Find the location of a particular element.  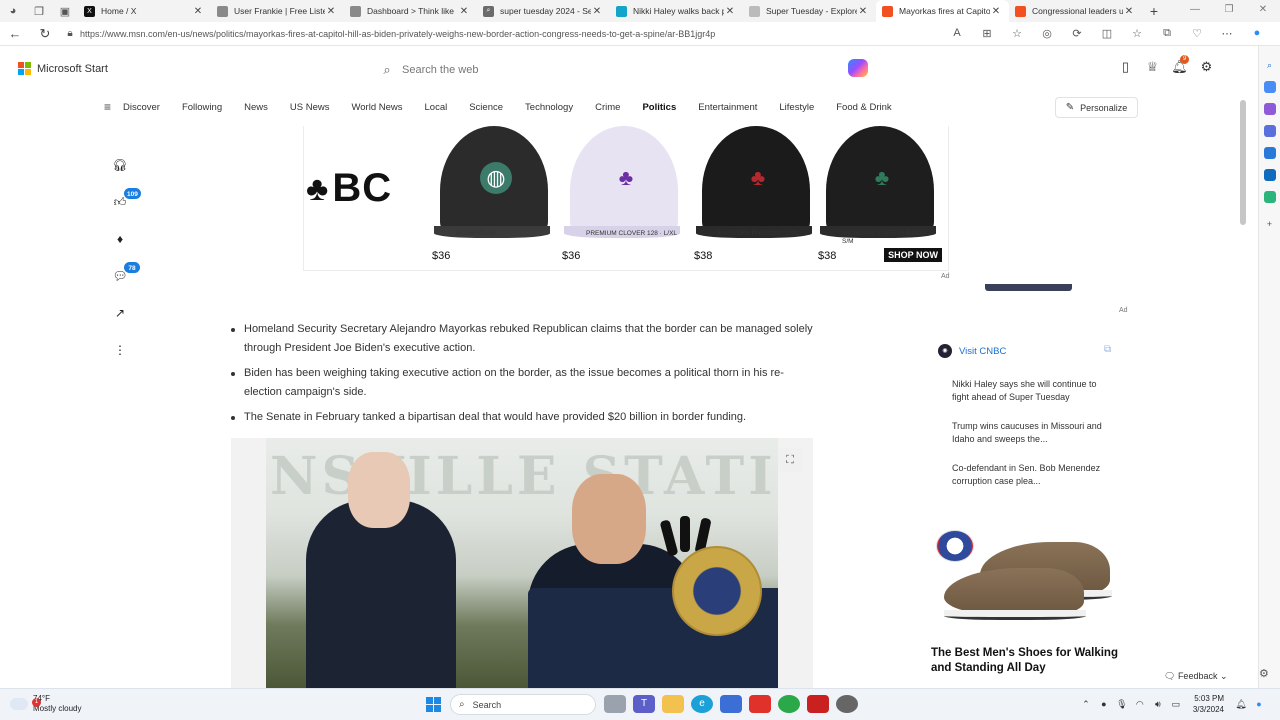

split-screen-icon: ◫ is located at coordinates (1107, 33).